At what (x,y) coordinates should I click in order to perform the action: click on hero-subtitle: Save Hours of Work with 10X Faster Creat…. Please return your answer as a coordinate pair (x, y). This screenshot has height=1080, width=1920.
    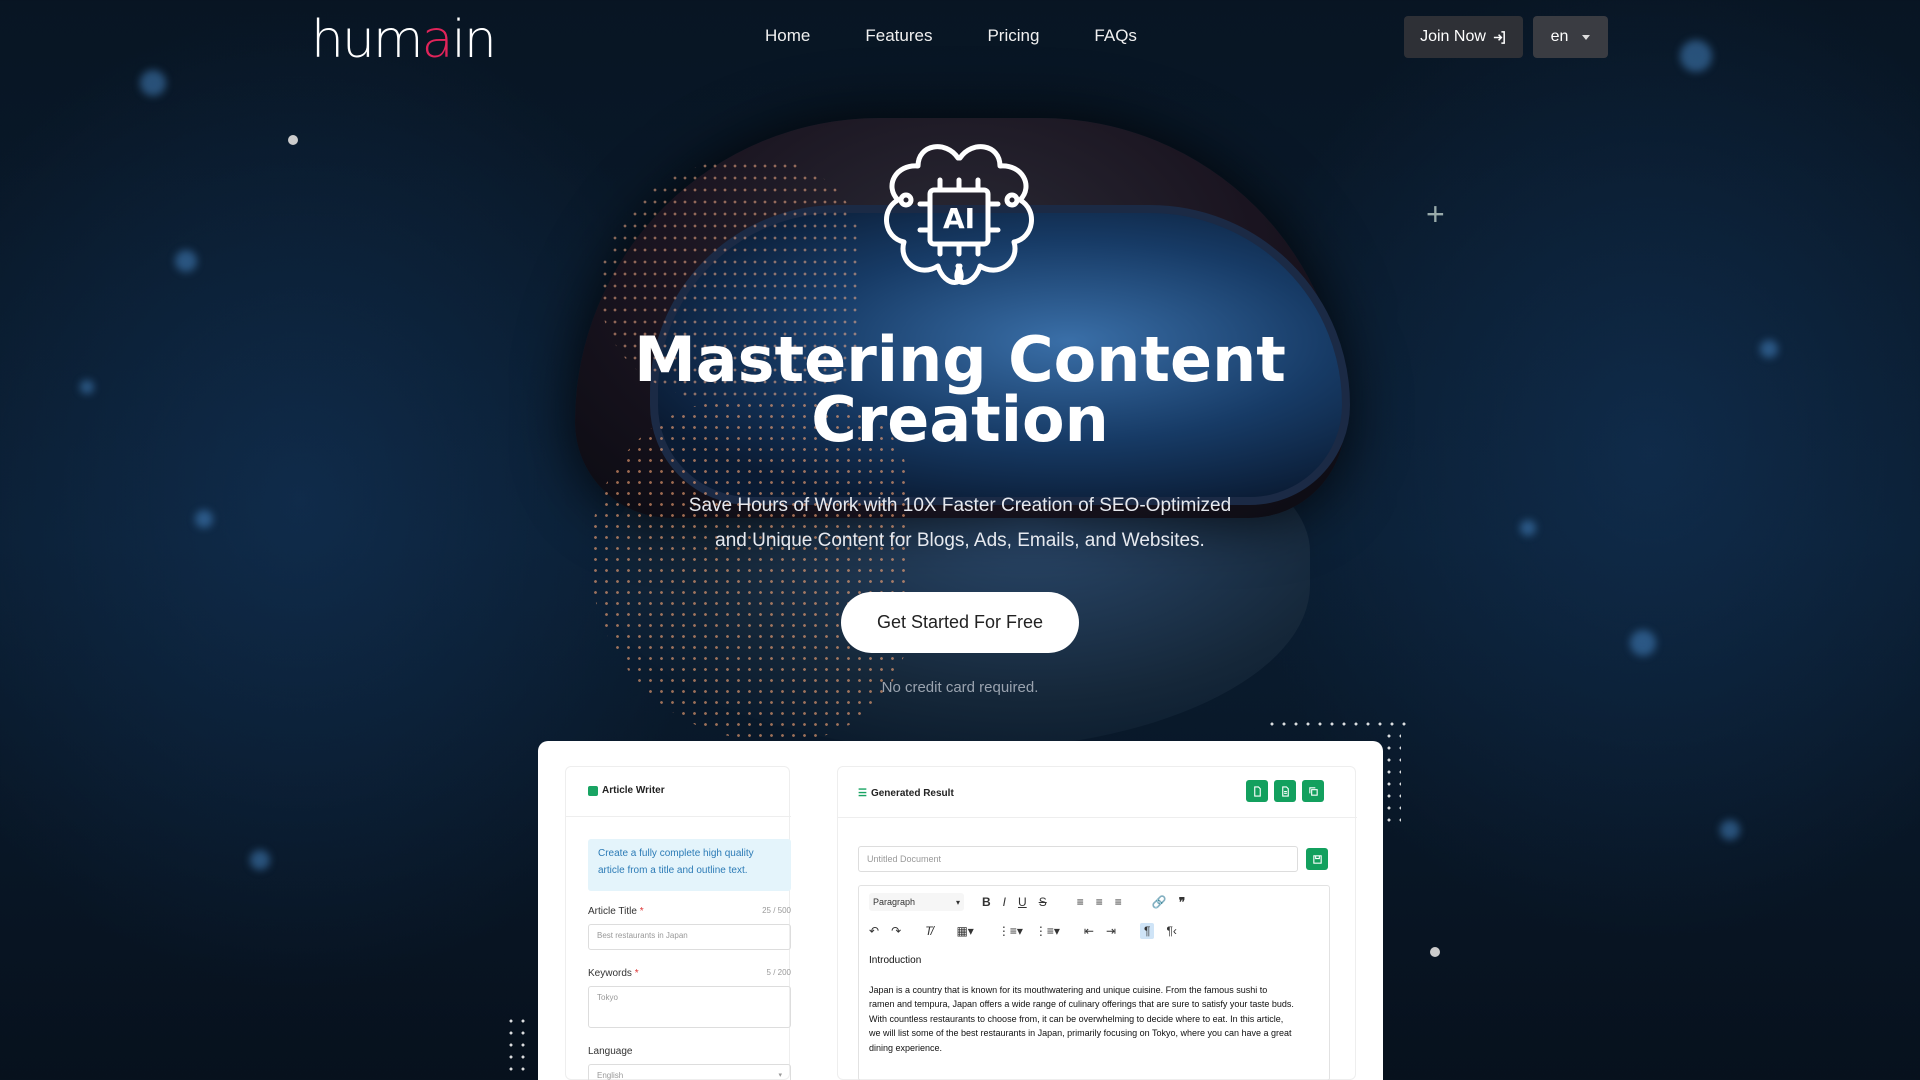
    Looking at the image, I should click on (960, 523).